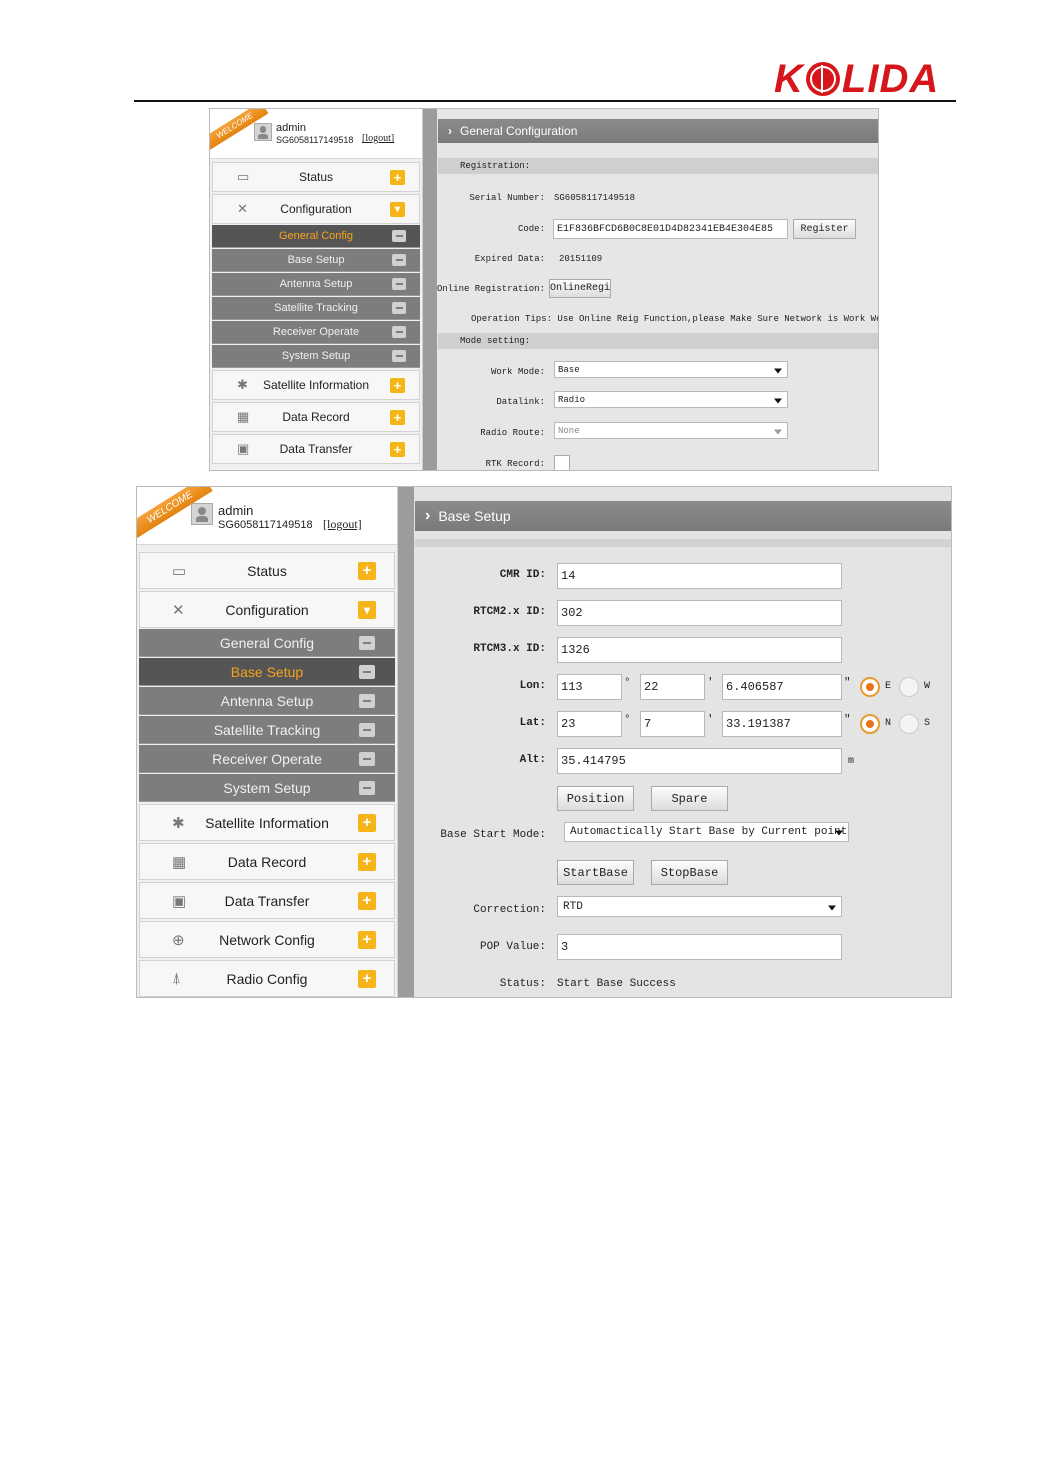  What do you see at coordinates (824, 229) in the screenshot?
I see `register-button: Register` at bounding box center [824, 229].